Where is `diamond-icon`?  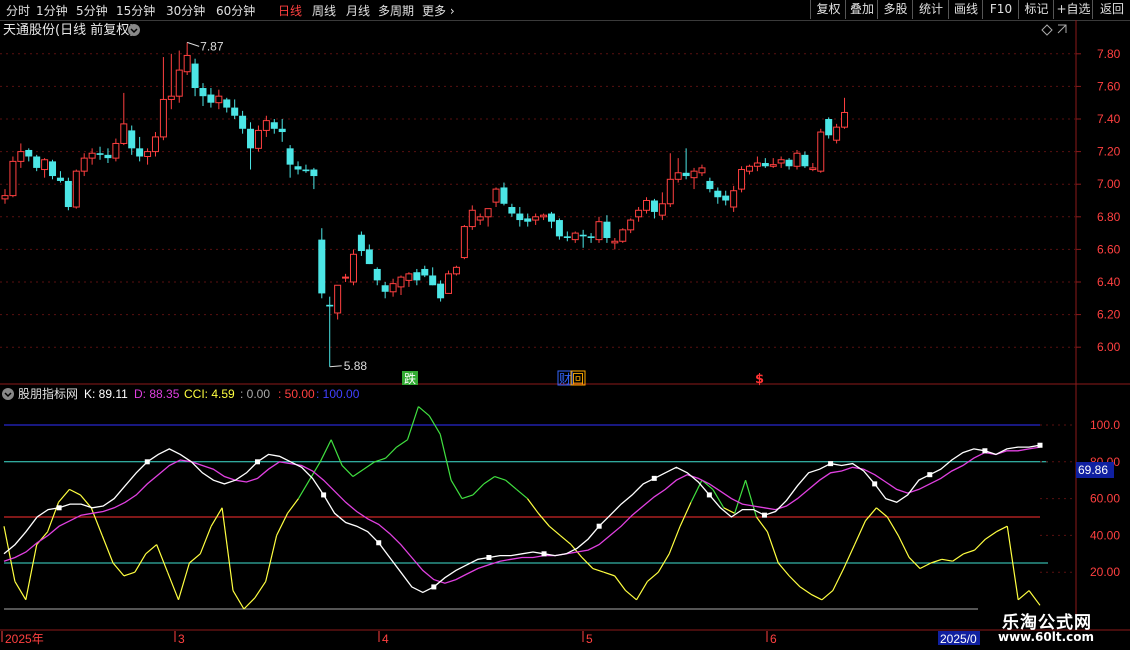
diamond-icon is located at coordinates (1047, 30).